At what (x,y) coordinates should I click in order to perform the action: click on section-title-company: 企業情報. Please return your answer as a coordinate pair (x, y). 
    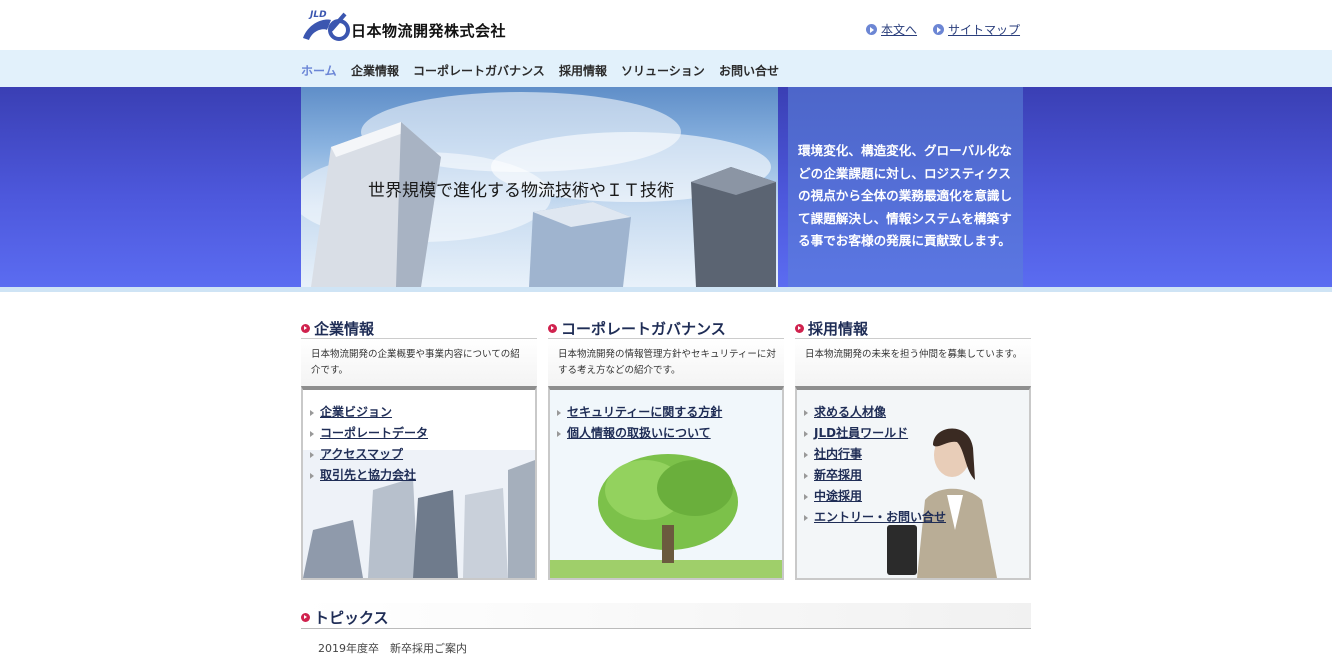
    Looking at the image, I should click on (337, 328).